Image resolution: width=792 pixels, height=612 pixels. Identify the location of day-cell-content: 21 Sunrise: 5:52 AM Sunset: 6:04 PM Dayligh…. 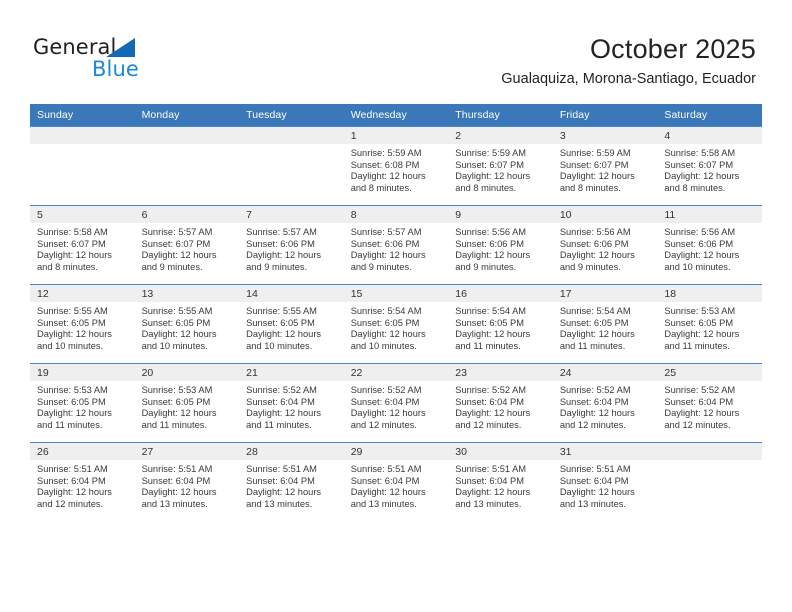
(291, 403).